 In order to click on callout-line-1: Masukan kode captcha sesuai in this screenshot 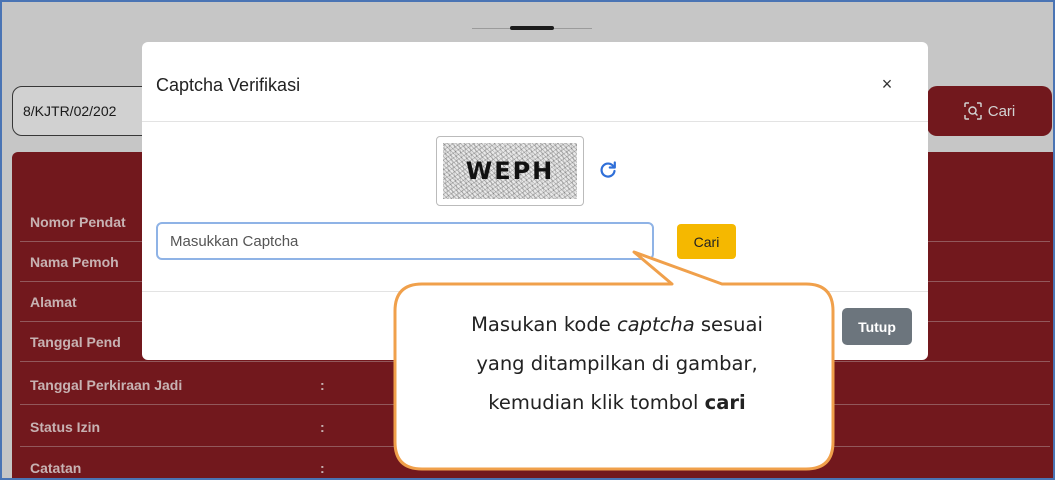, I will do `click(617, 324)`.